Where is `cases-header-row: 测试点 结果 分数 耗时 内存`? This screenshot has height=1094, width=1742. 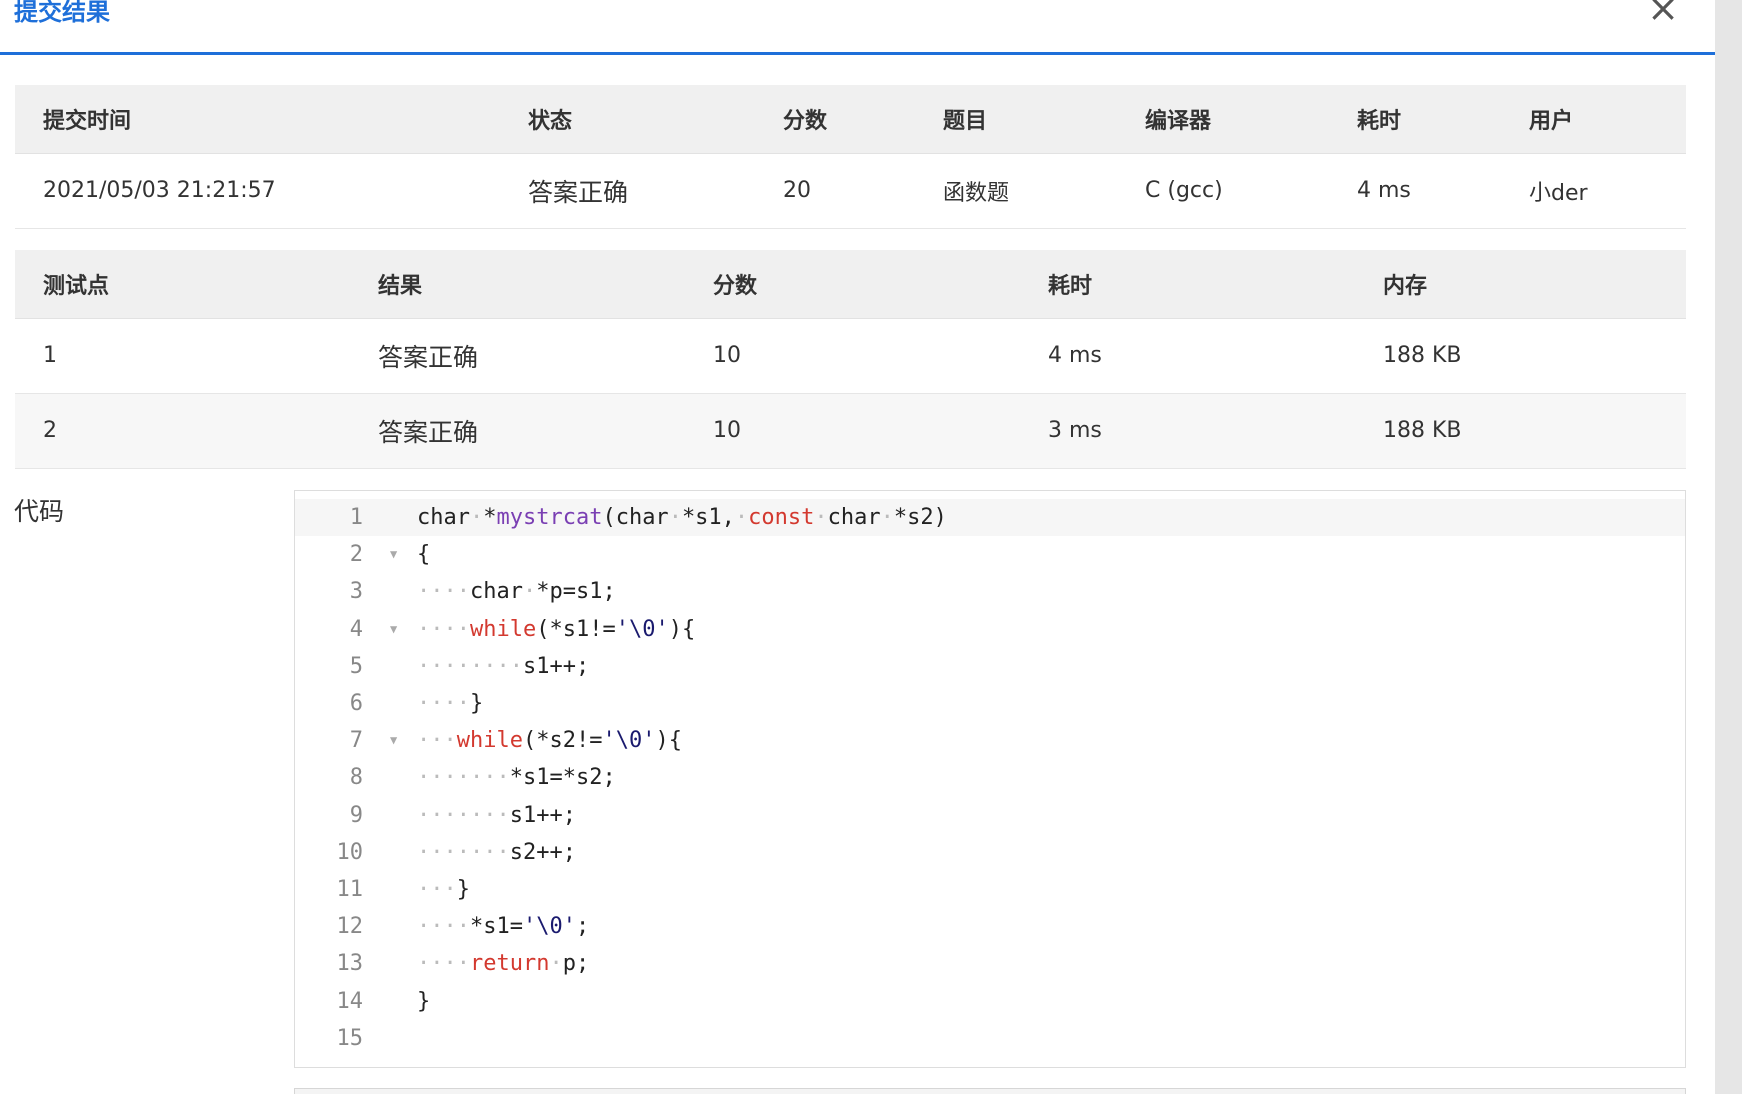
cases-header-row: 测试点 结果 分数 耗时 内存 is located at coordinates (850, 284).